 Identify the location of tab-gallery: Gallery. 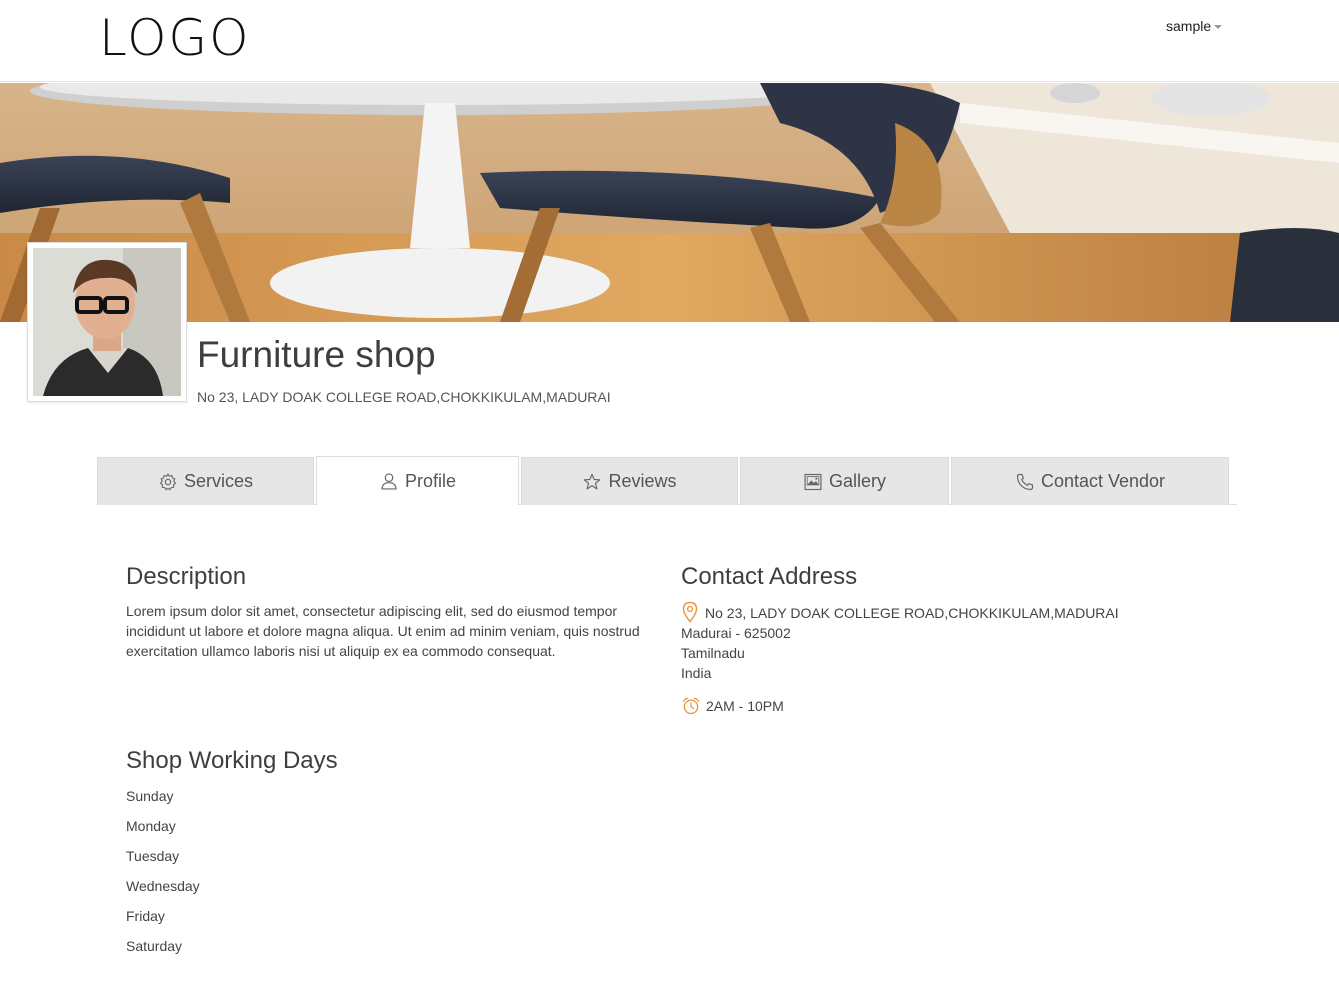
(844, 481).